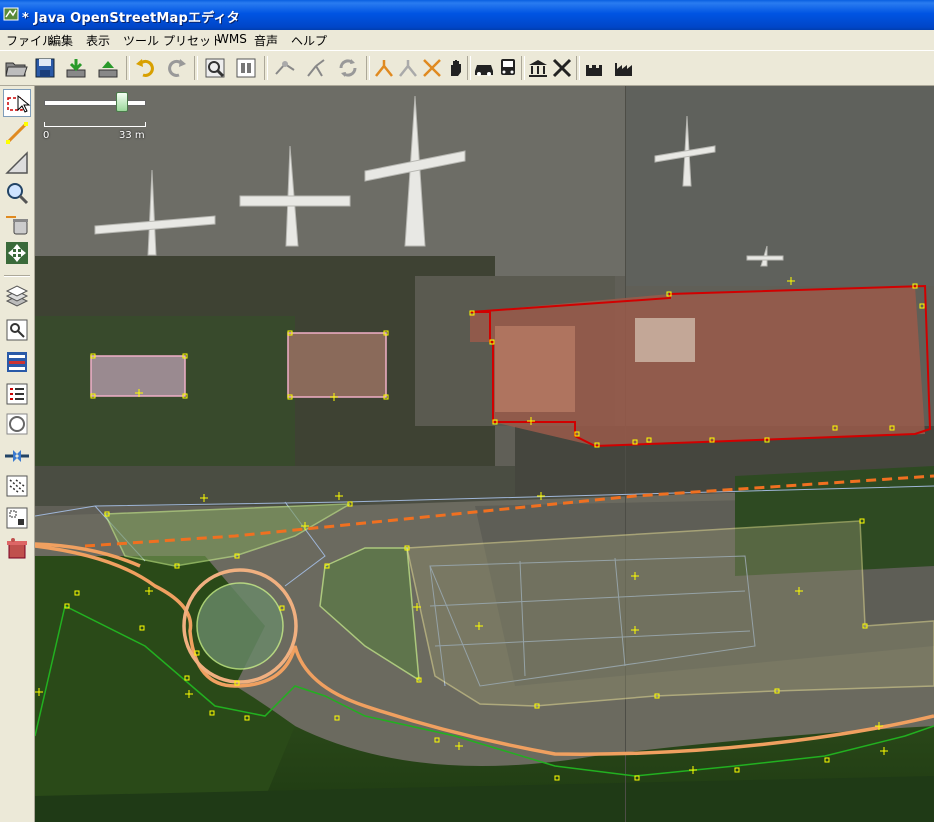  I want to click on scale-bar, so click(95, 124).